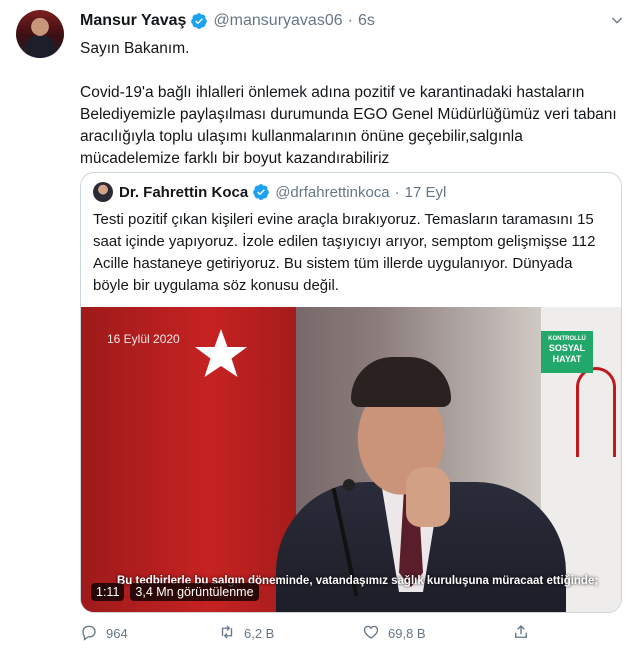 This screenshot has width=640, height=655. I want to click on video-info: 1:11 3,4 Mn görüntülenme, so click(175, 592).